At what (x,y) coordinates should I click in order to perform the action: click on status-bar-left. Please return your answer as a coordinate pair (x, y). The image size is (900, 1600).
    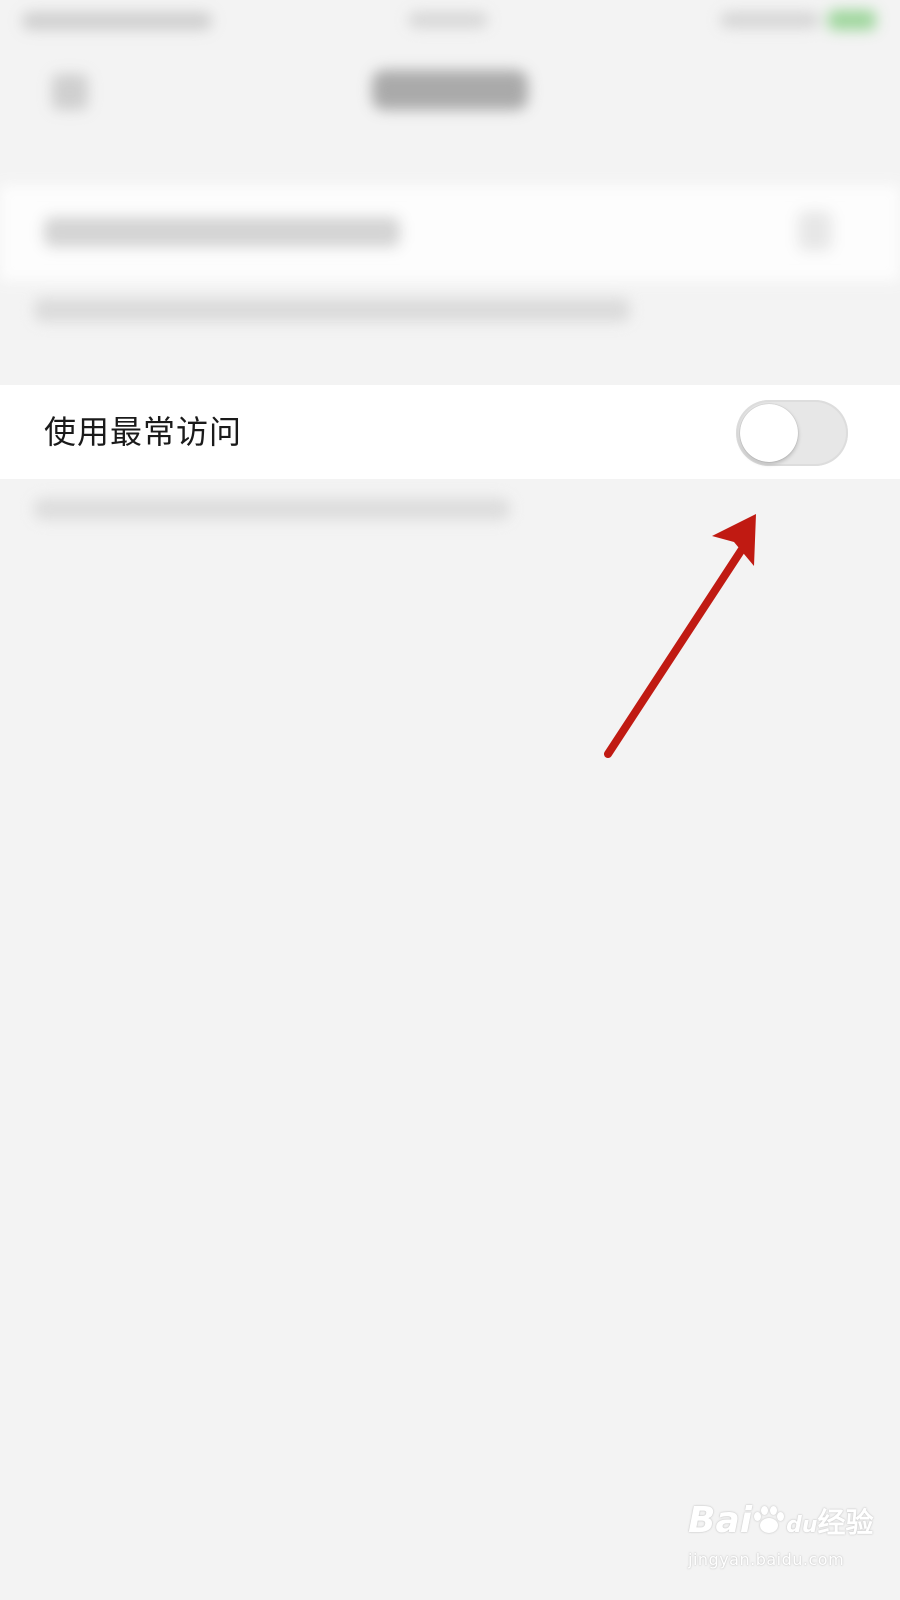
    Looking at the image, I should click on (117, 21).